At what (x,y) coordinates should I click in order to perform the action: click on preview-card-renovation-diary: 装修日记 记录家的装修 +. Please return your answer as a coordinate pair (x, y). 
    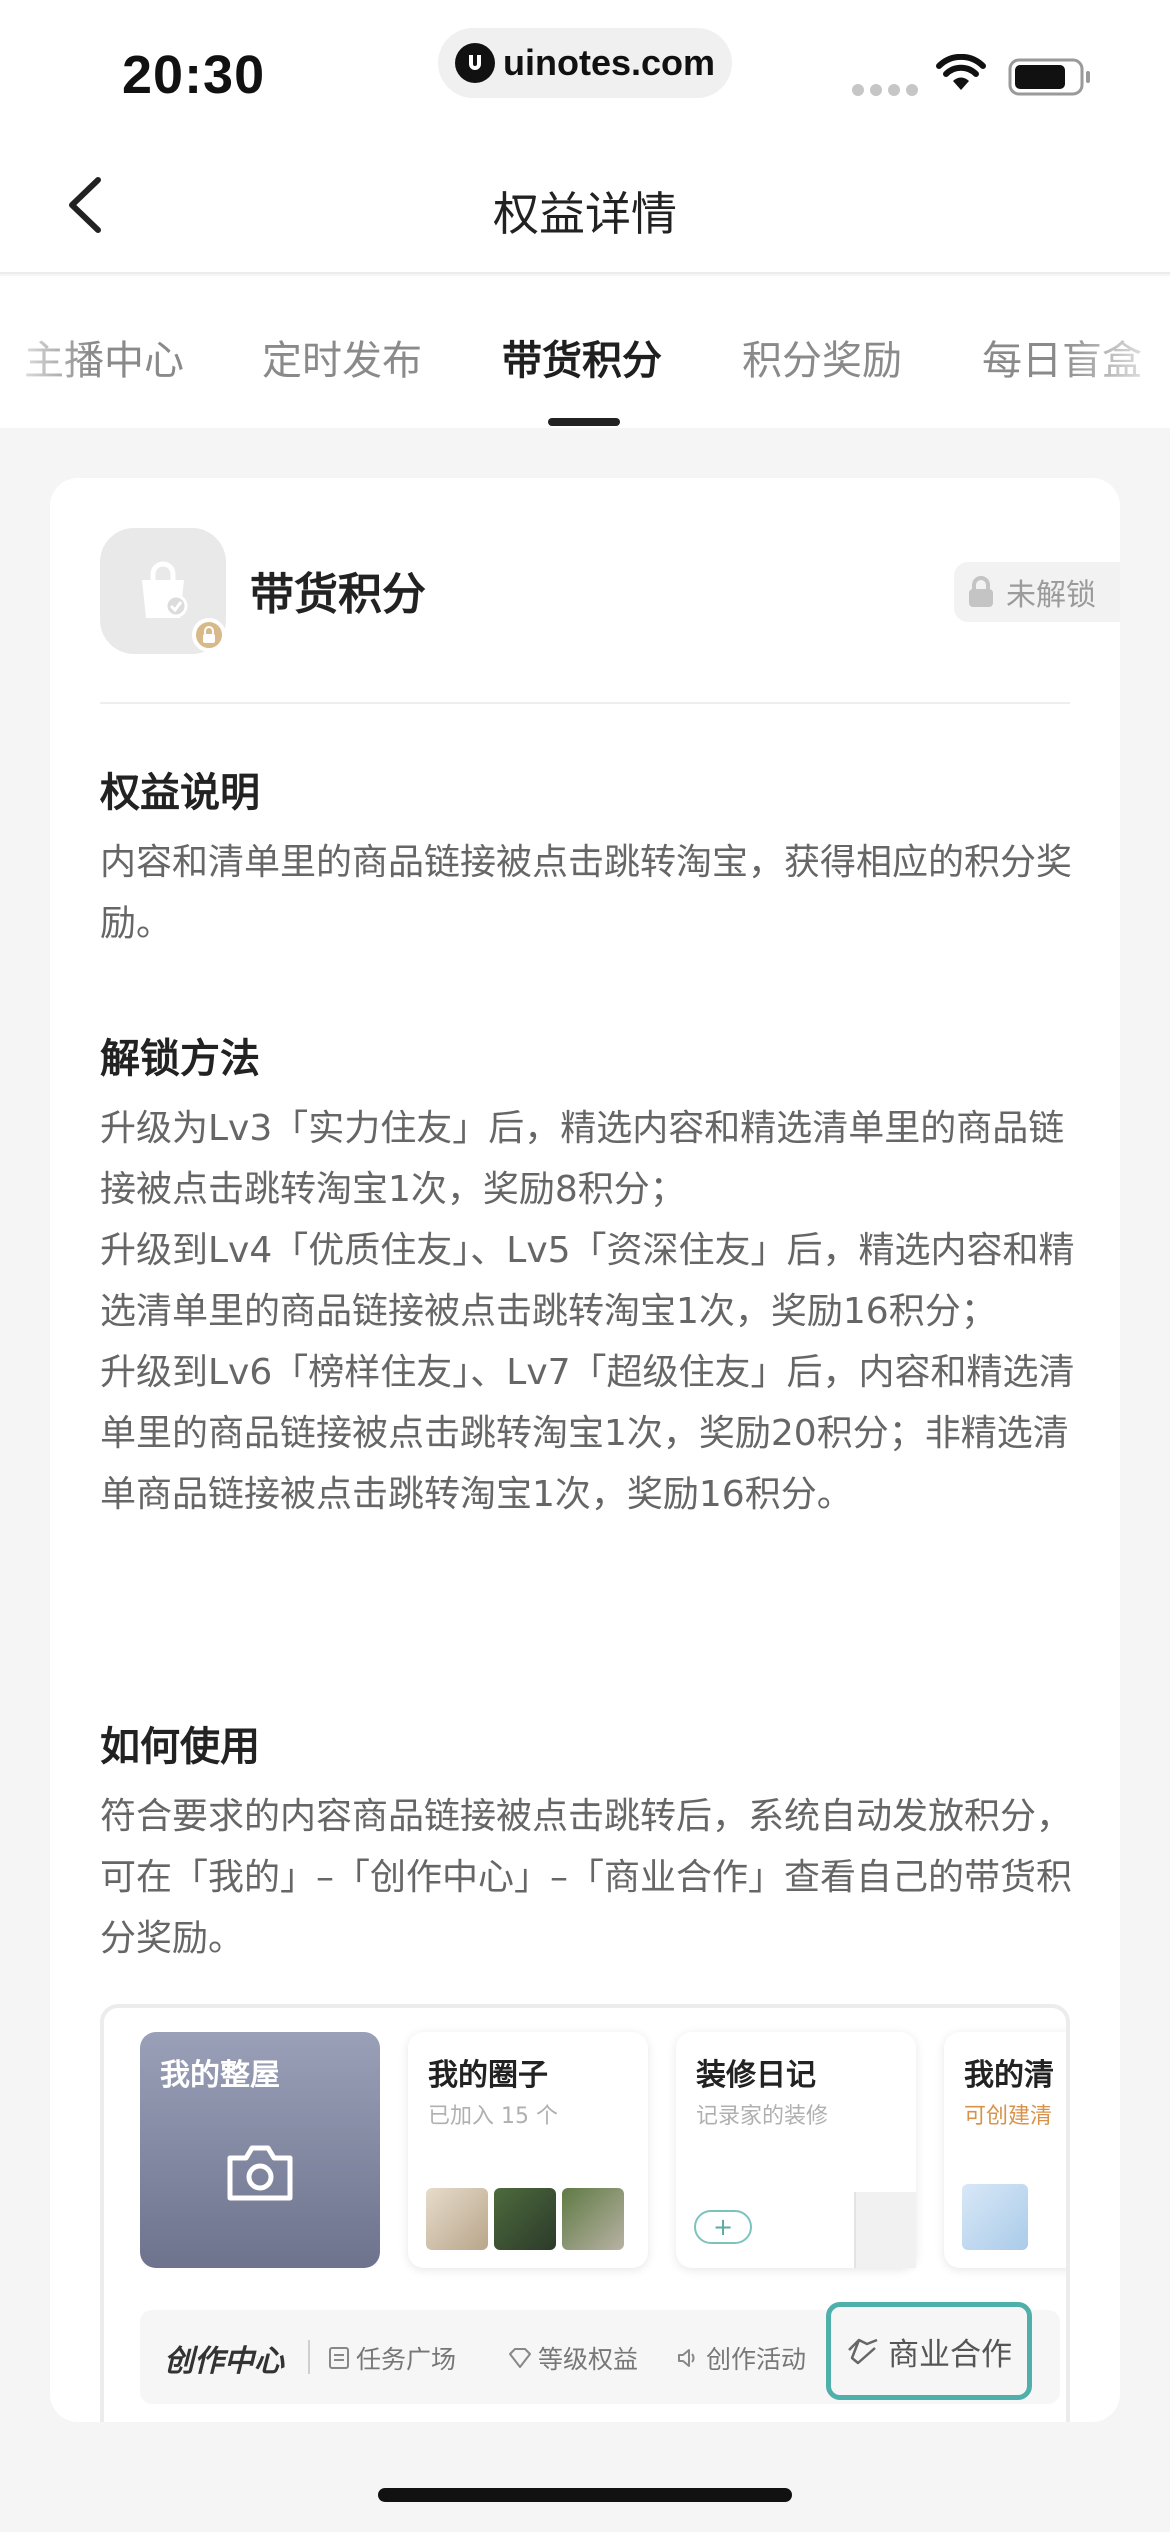
    Looking at the image, I should click on (796, 2150).